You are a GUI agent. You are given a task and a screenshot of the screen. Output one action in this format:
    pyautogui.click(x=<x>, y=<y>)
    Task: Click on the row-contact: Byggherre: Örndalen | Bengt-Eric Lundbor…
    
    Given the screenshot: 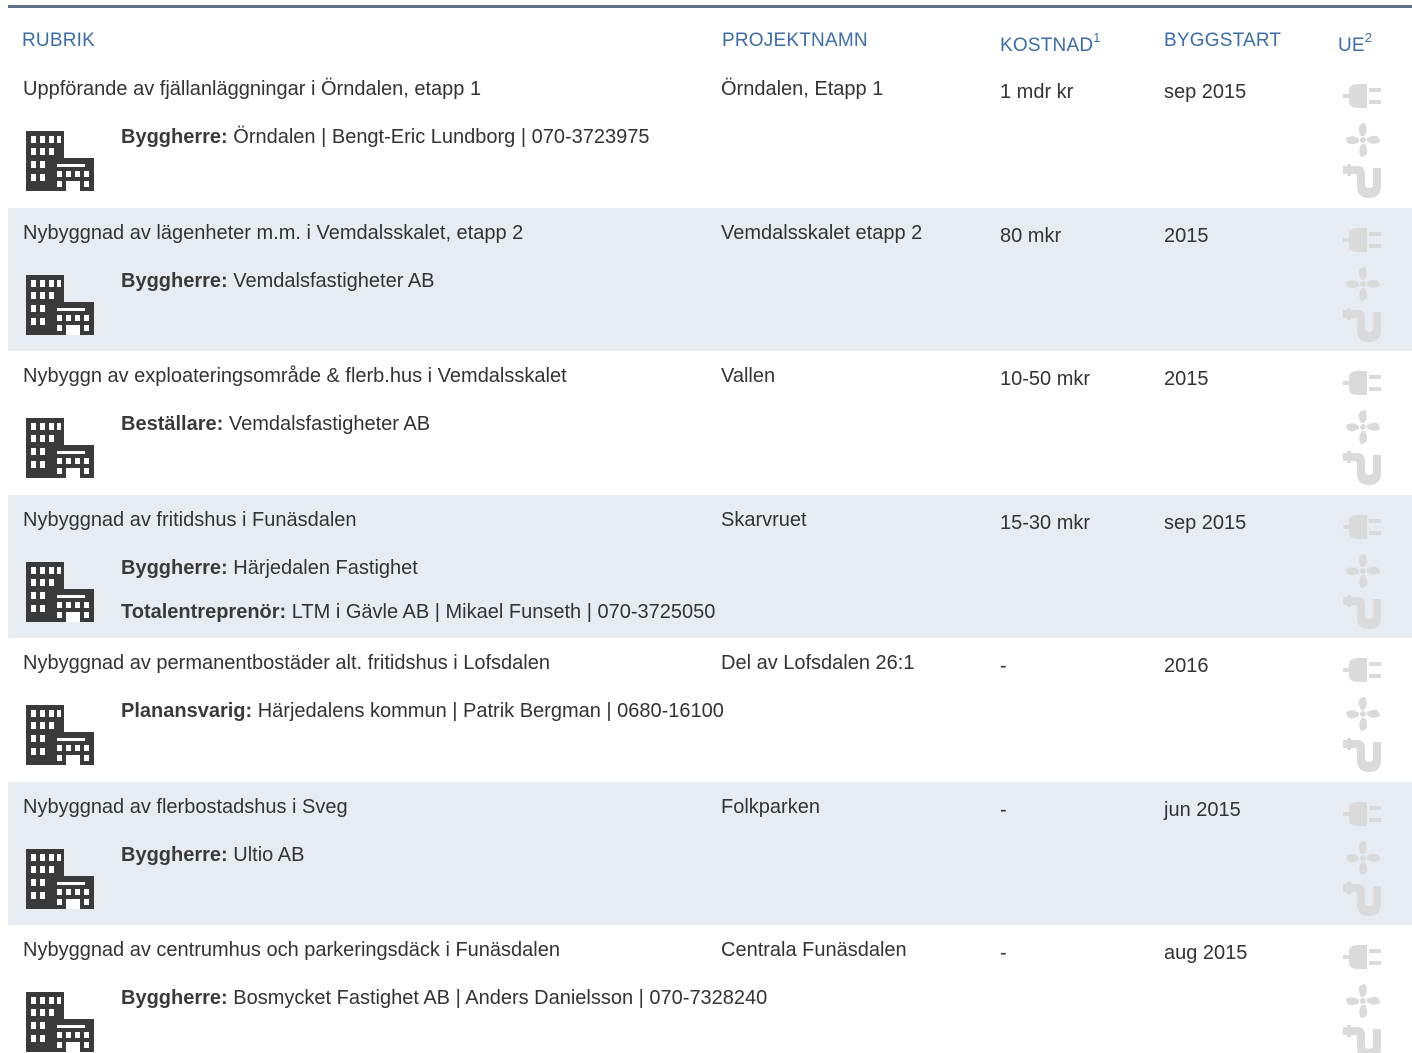 What is the action you would take?
    pyautogui.click(x=385, y=137)
    